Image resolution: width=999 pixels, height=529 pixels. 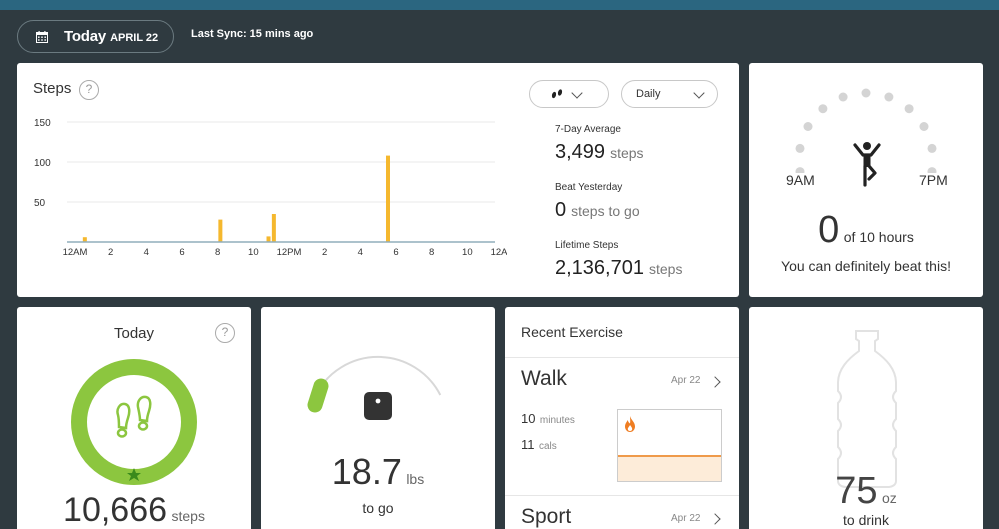 What do you see at coordinates (867, 164) in the screenshot?
I see `active-person-icon` at bounding box center [867, 164].